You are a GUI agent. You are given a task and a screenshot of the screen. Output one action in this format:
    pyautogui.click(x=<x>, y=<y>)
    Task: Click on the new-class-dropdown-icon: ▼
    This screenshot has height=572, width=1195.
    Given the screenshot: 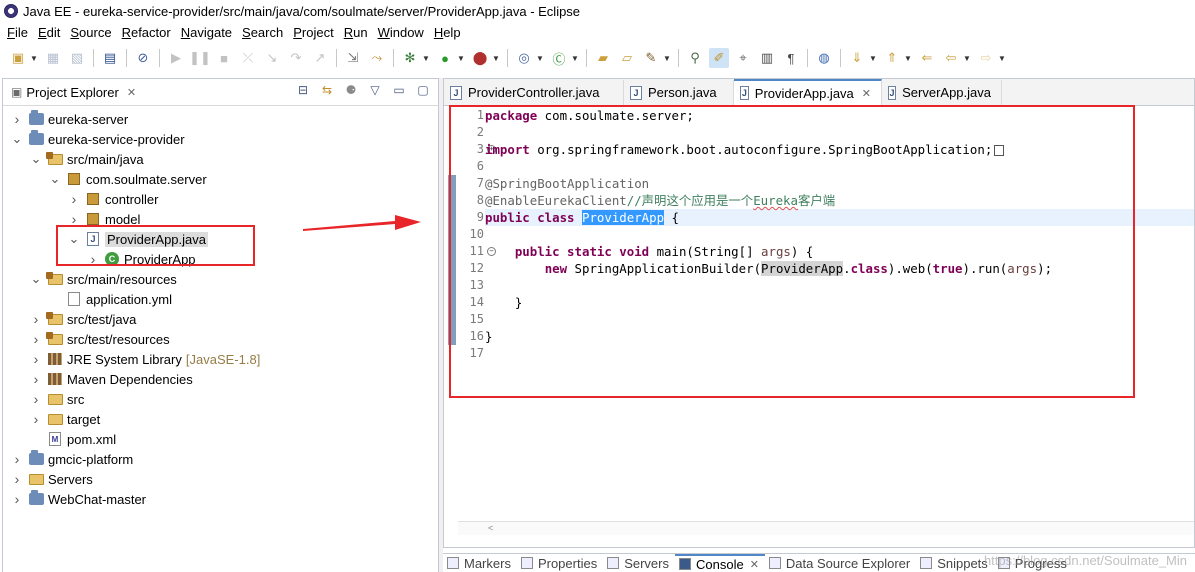 What is the action you would take?
    pyautogui.click(x=575, y=58)
    